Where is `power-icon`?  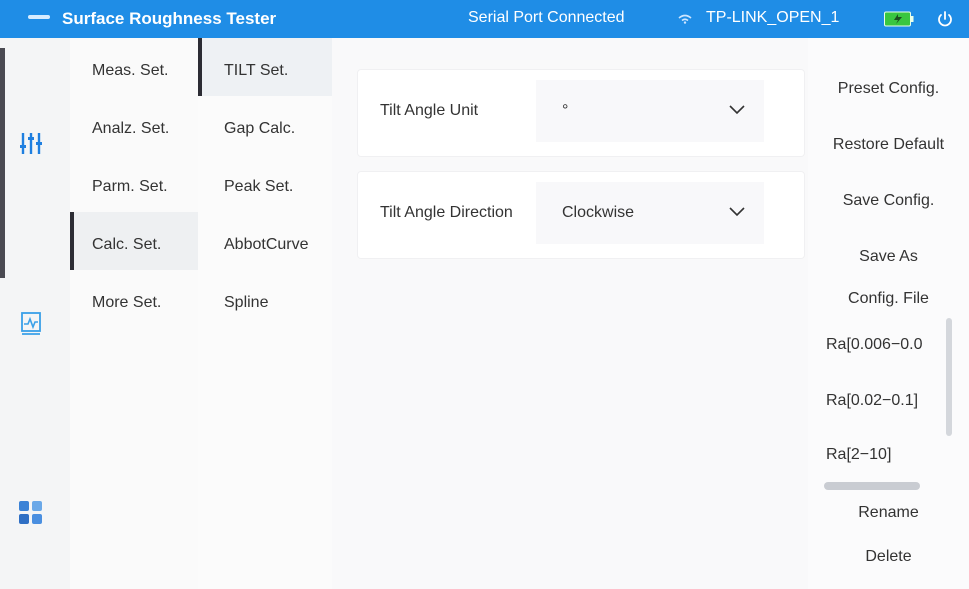 power-icon is located at coordinates (945, 19).